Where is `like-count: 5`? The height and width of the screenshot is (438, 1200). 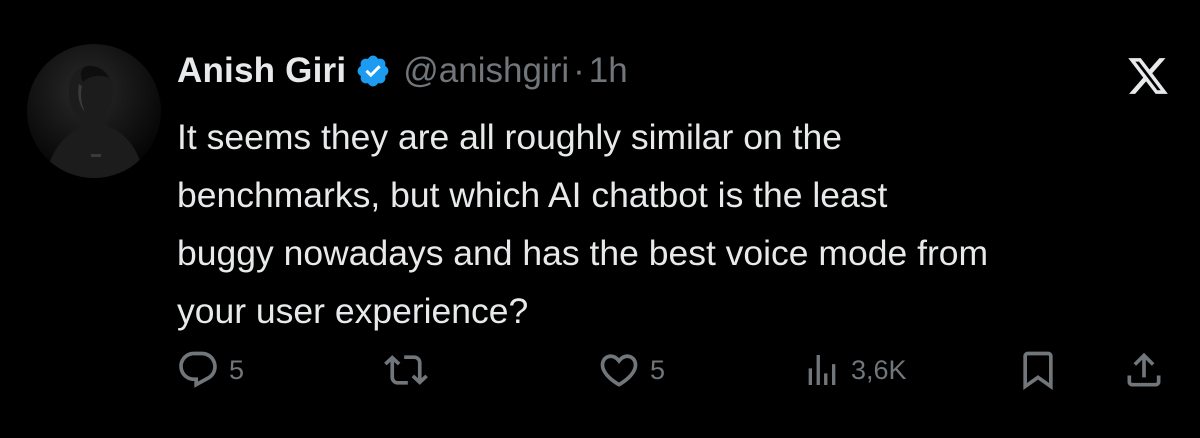 like-count: 5 is located at coordinates (658, 369).